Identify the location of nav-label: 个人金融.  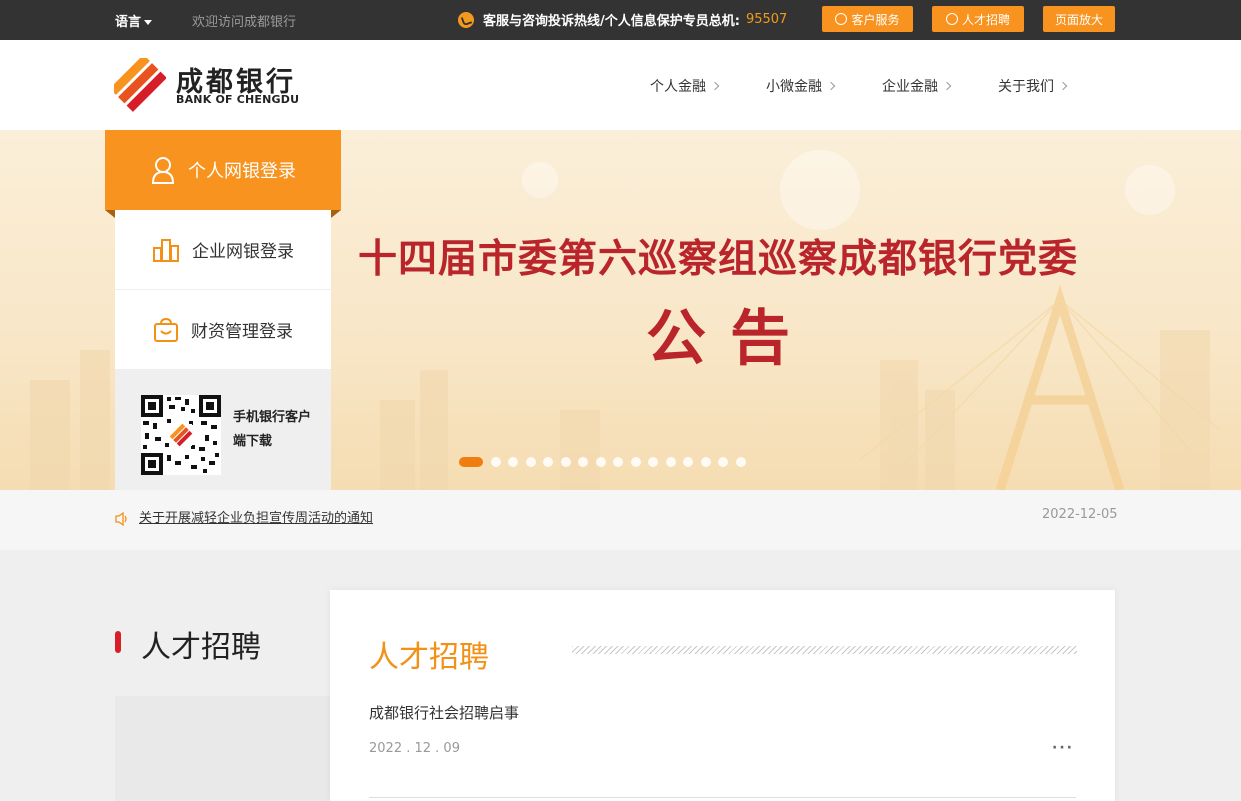
(678, 87).